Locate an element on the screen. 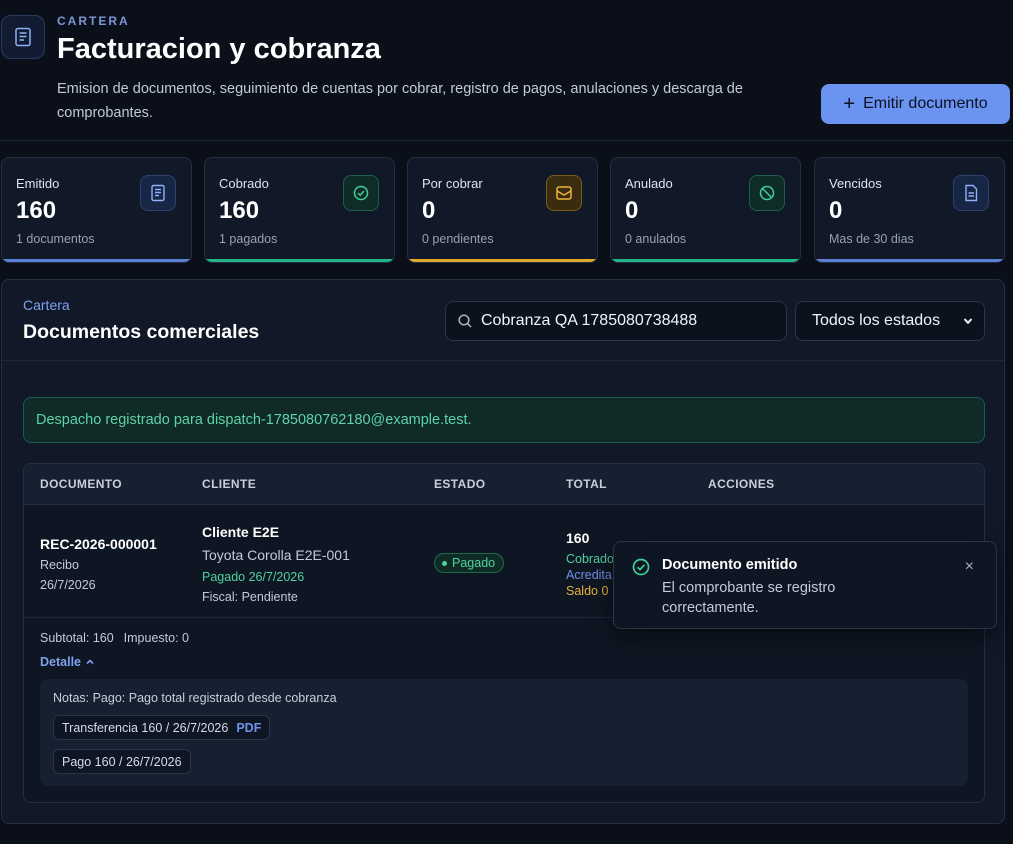  stat-label: Cobrado is located at coordinates (244, 183).